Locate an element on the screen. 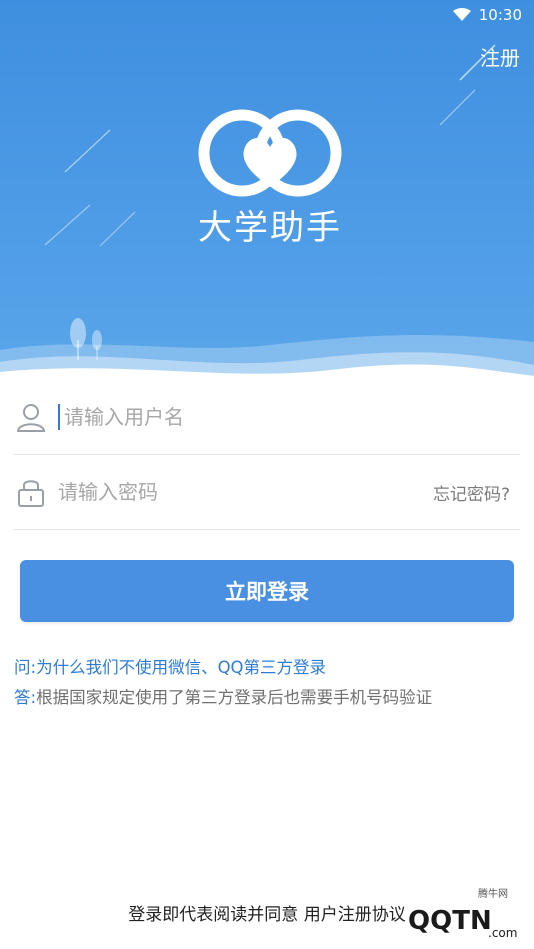 The width and height of the screenshot is (534, 949). password-row: 忘记密码? is located at coordinates (267, 492).